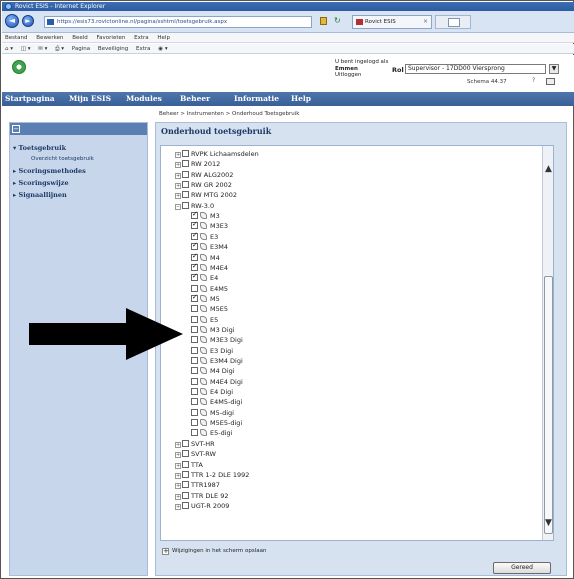 Image resolution: width=574 pixels, height=579 pixels. I want to click on help-question-icon: ?, so click(533, 80).